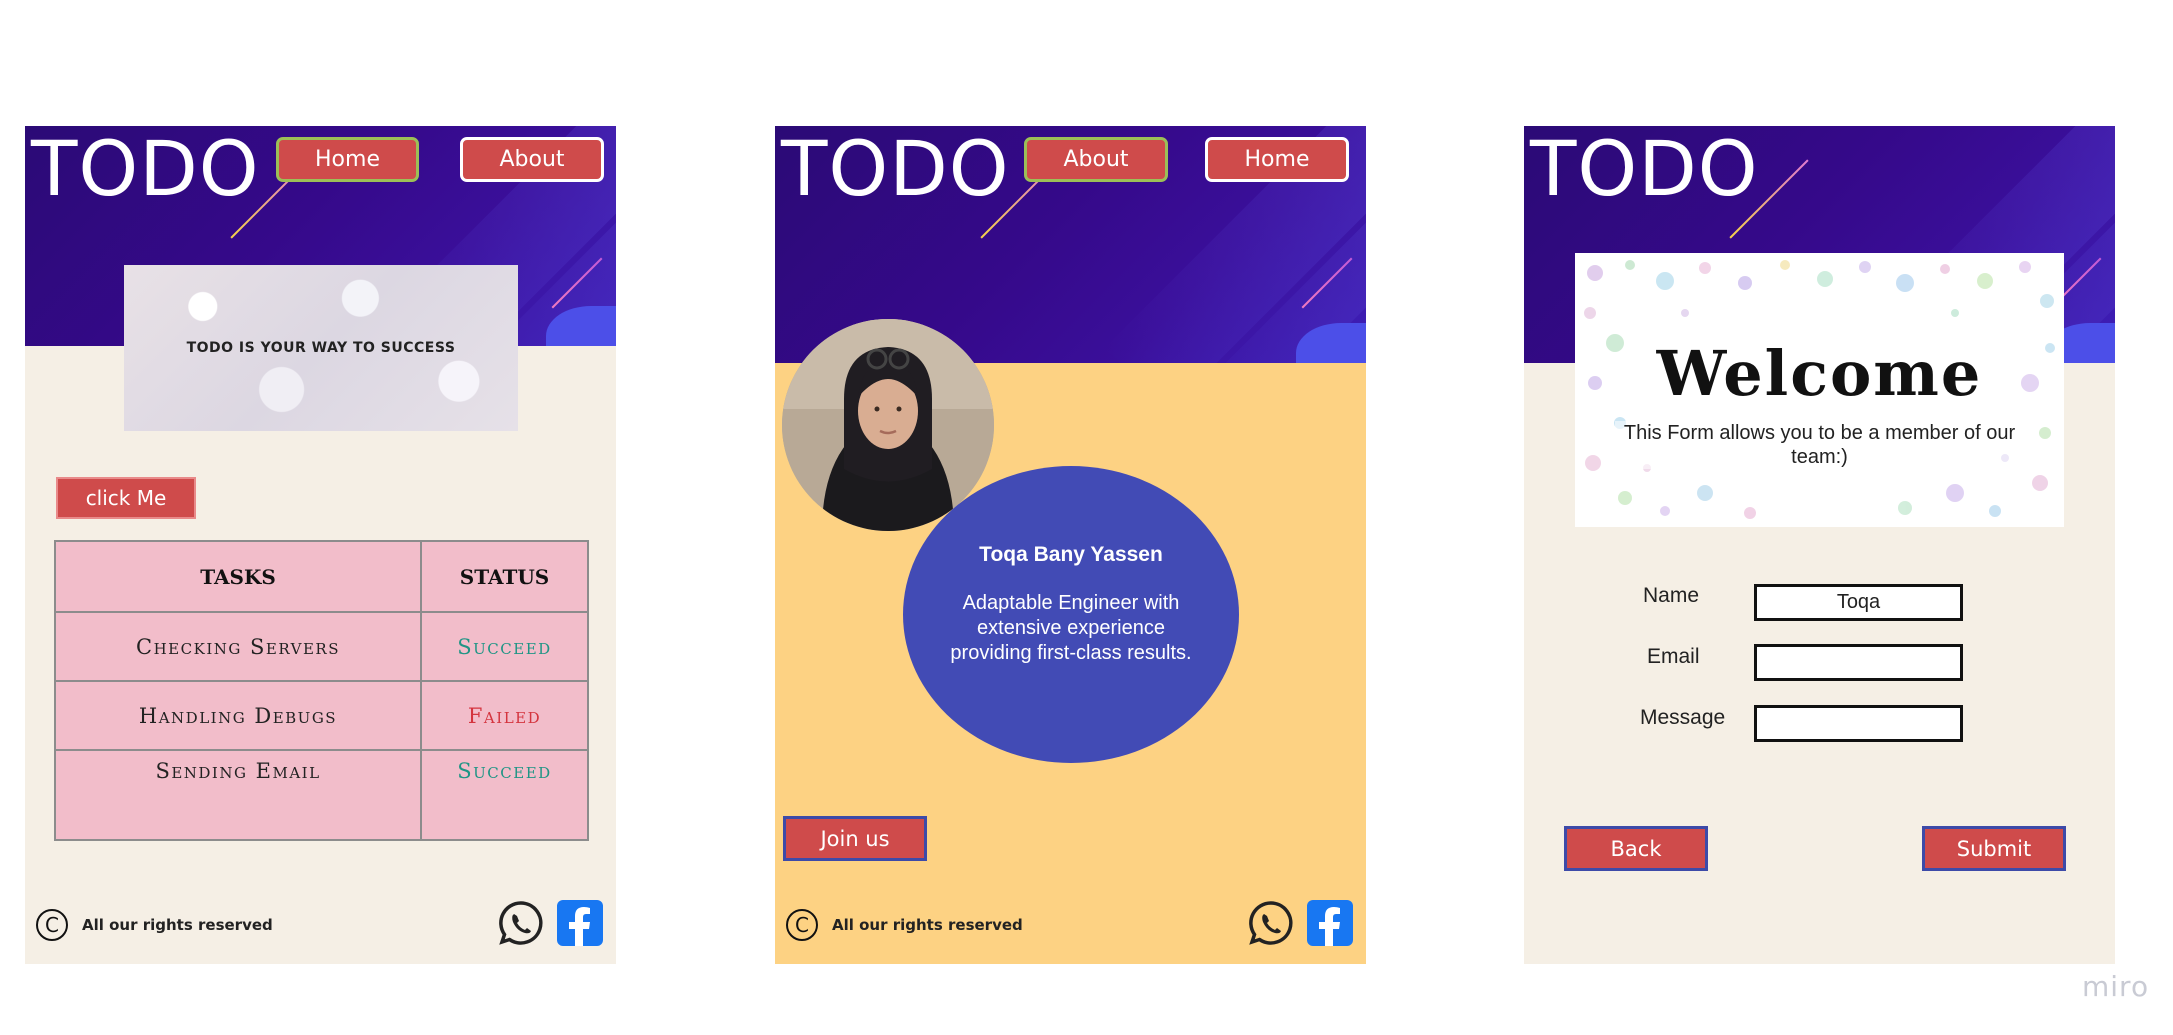 This screenshot has width=2173, height=1035. I want to click on profile-name: Toqa Bany Yassen, so click(1071, 554).